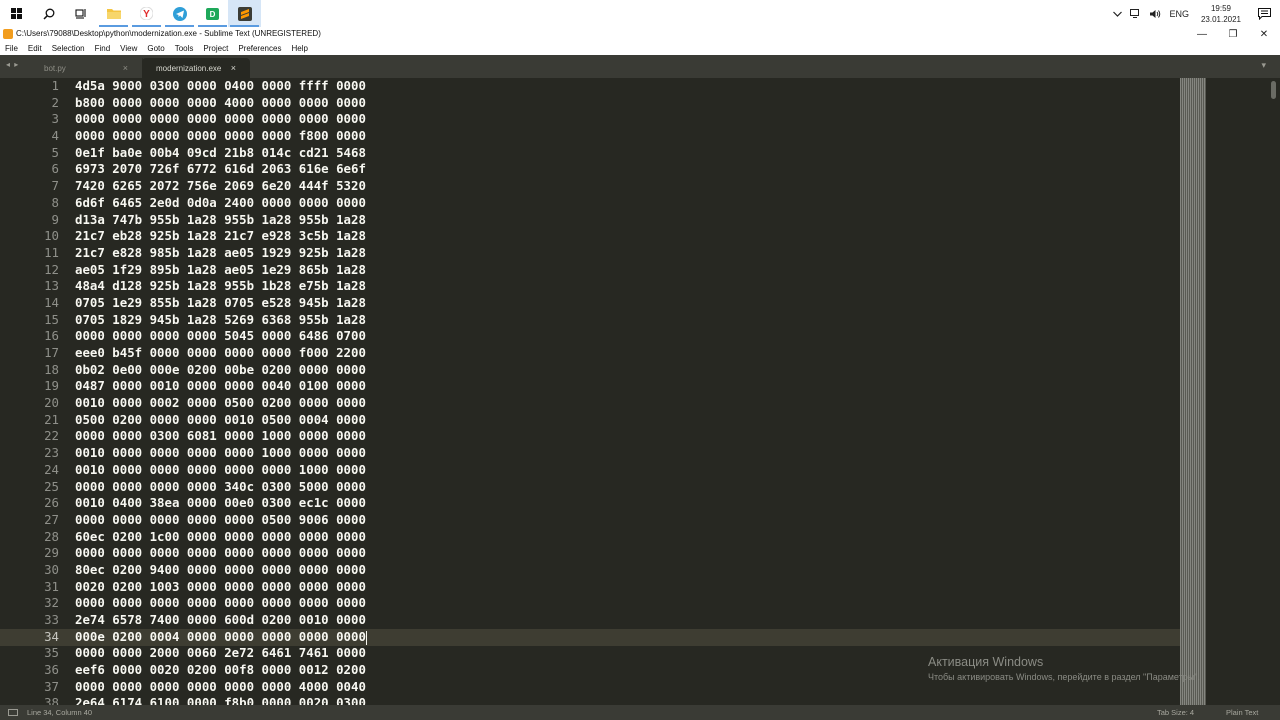  I want to click on notification-icon, so click(1264, 13).